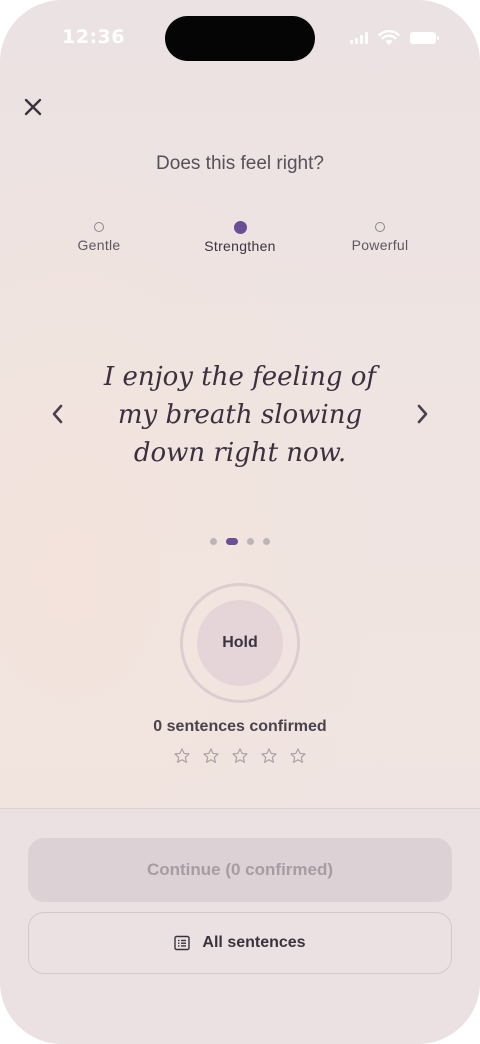  Describe the element at coordinates (380, 245) in the screenshot. I see `intensity-label: Powerful` at that location.